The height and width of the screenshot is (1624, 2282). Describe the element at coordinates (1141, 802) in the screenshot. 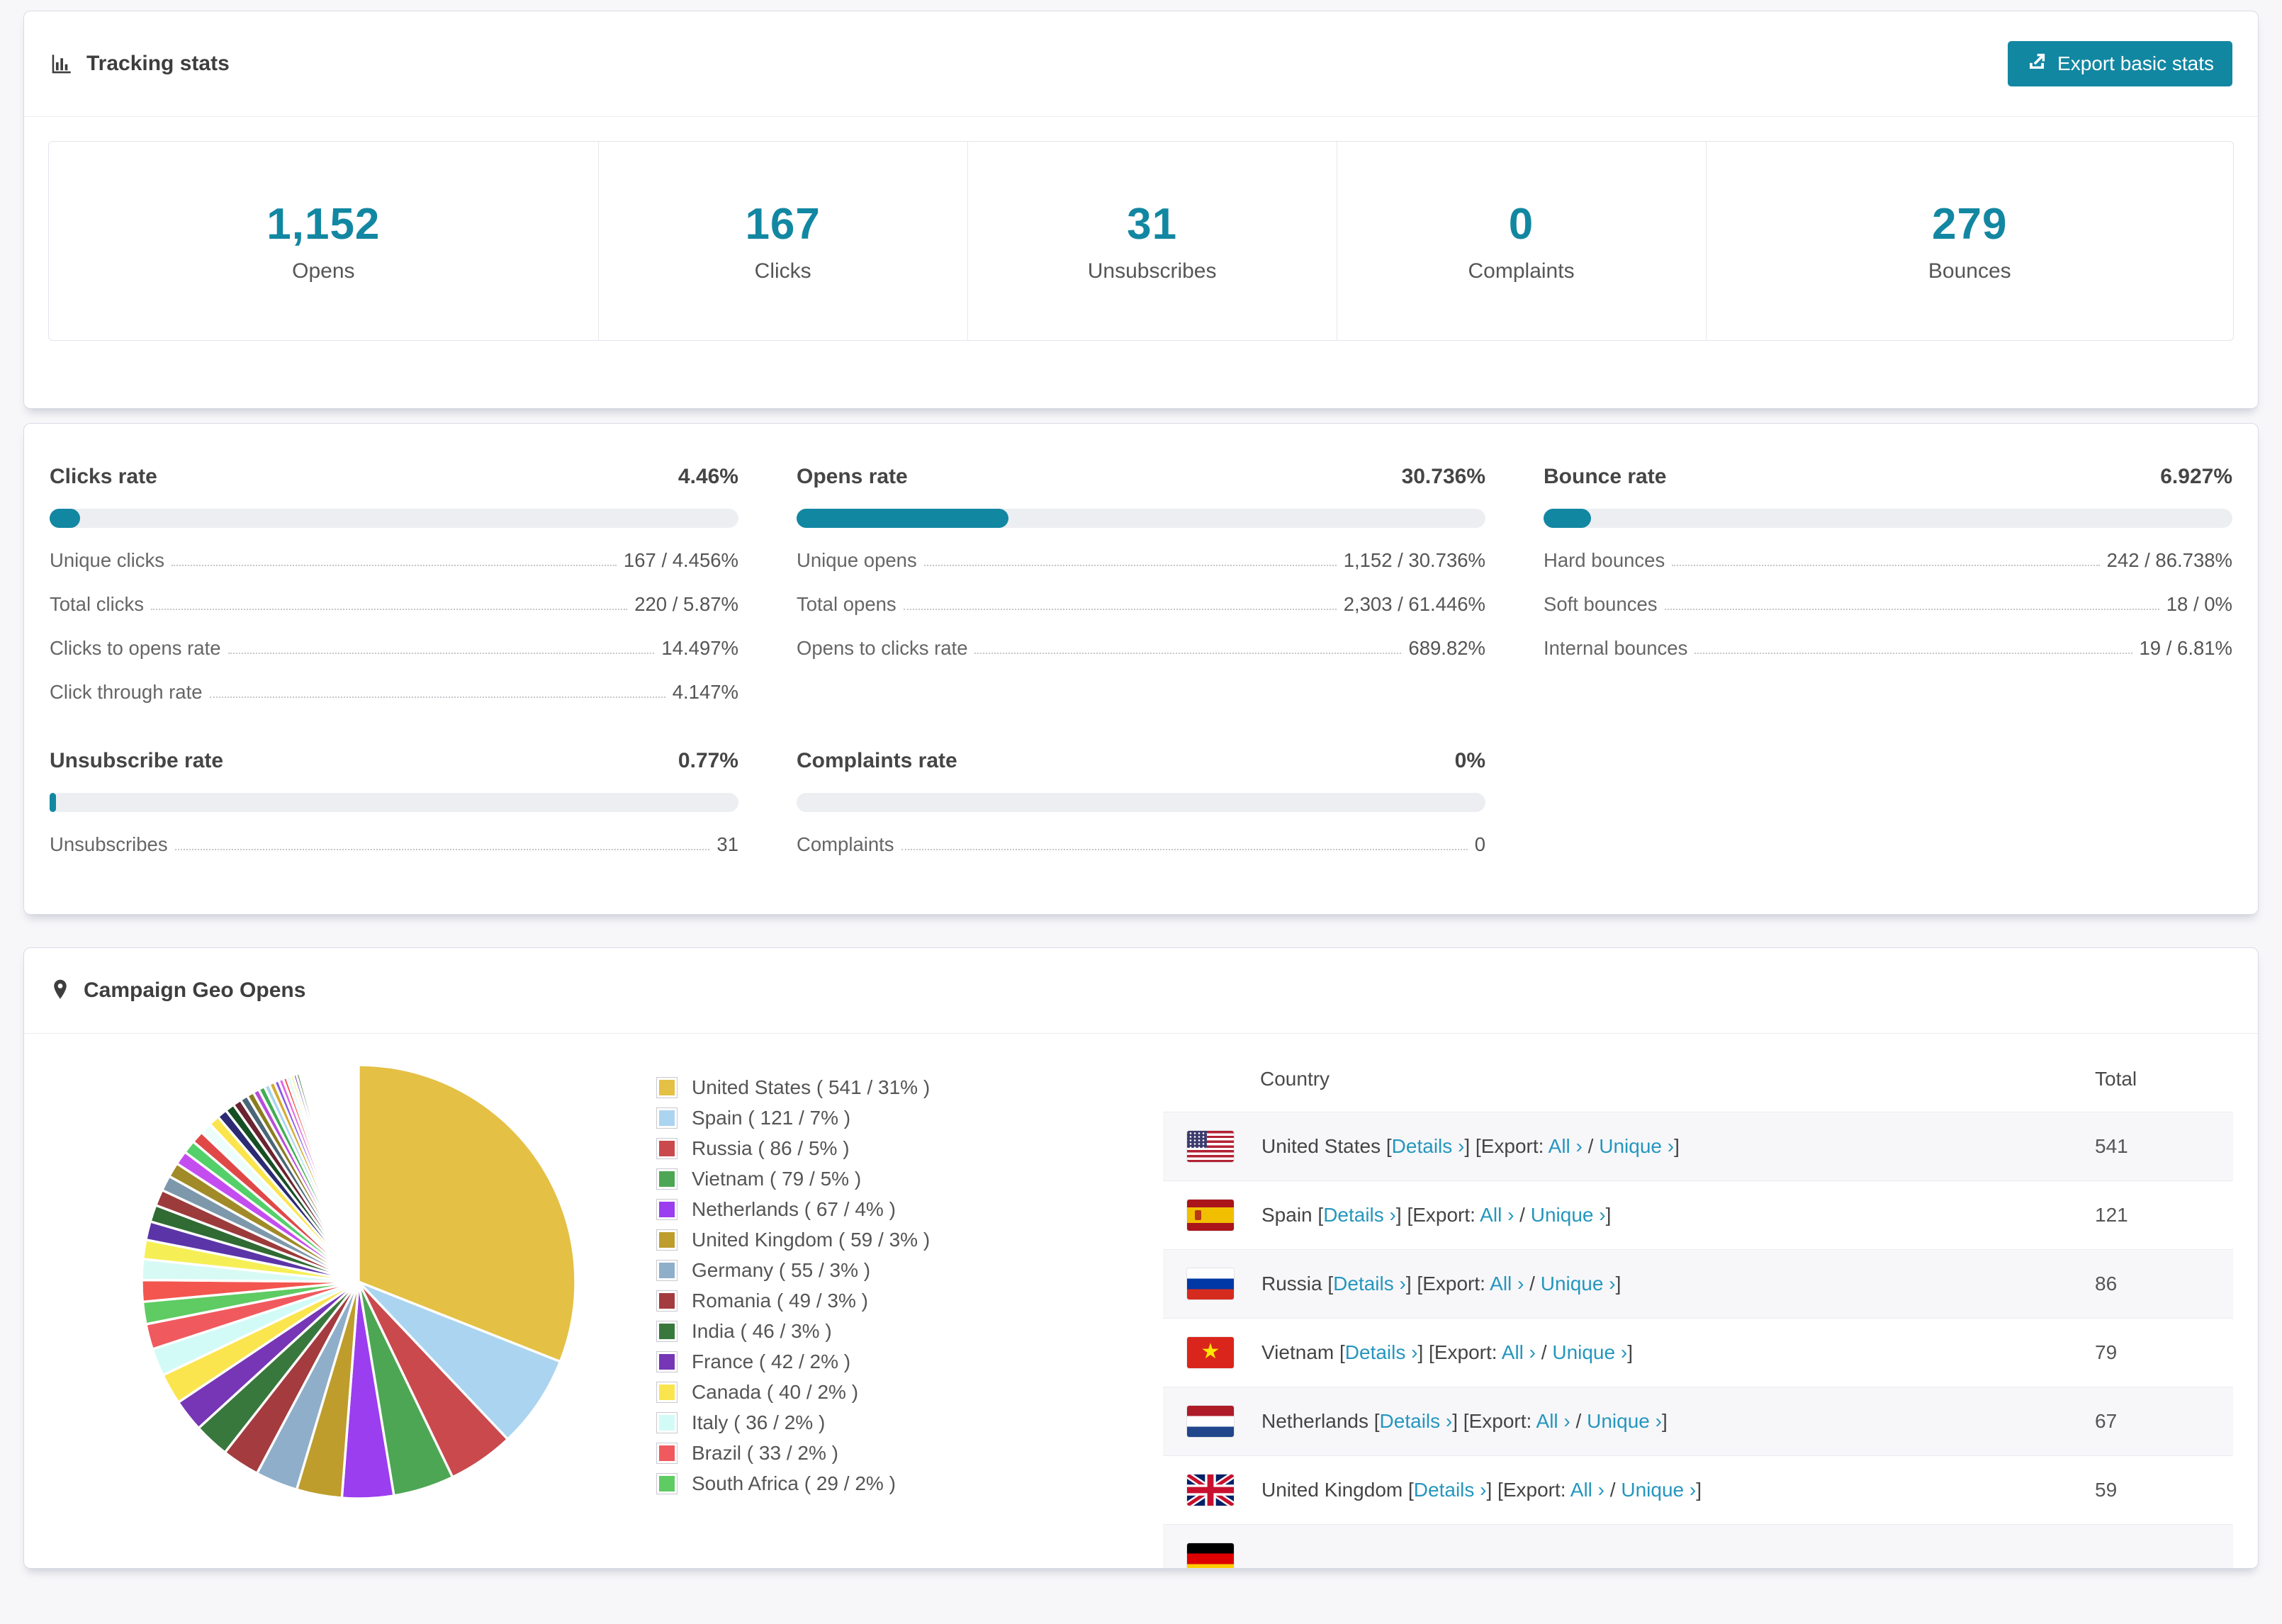

I see `complaints-rate-progress-bar` at that location.